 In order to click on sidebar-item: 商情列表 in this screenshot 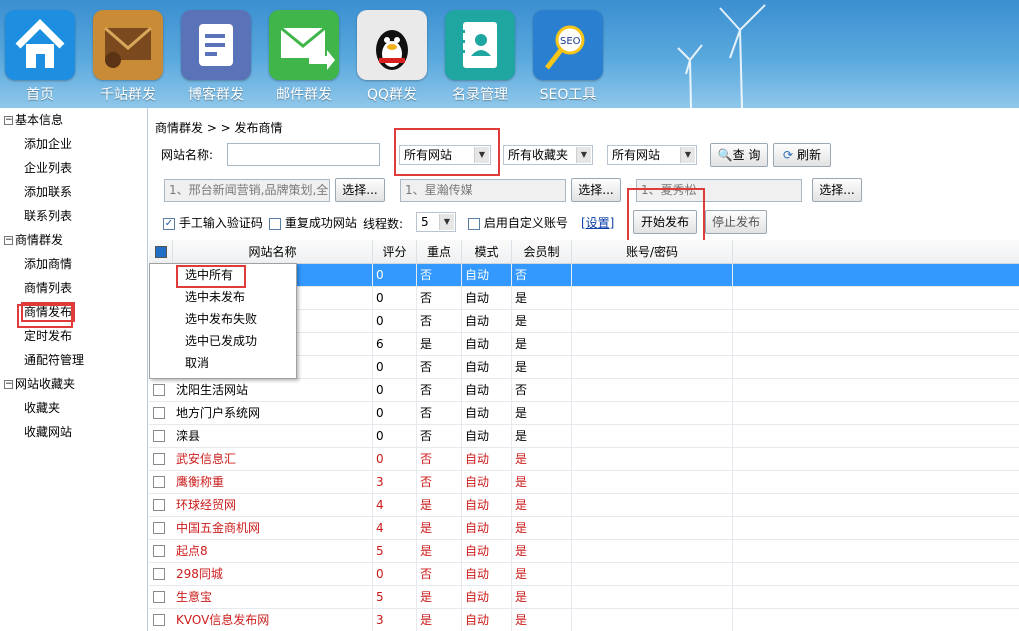, I will do `click(73, 288)`.